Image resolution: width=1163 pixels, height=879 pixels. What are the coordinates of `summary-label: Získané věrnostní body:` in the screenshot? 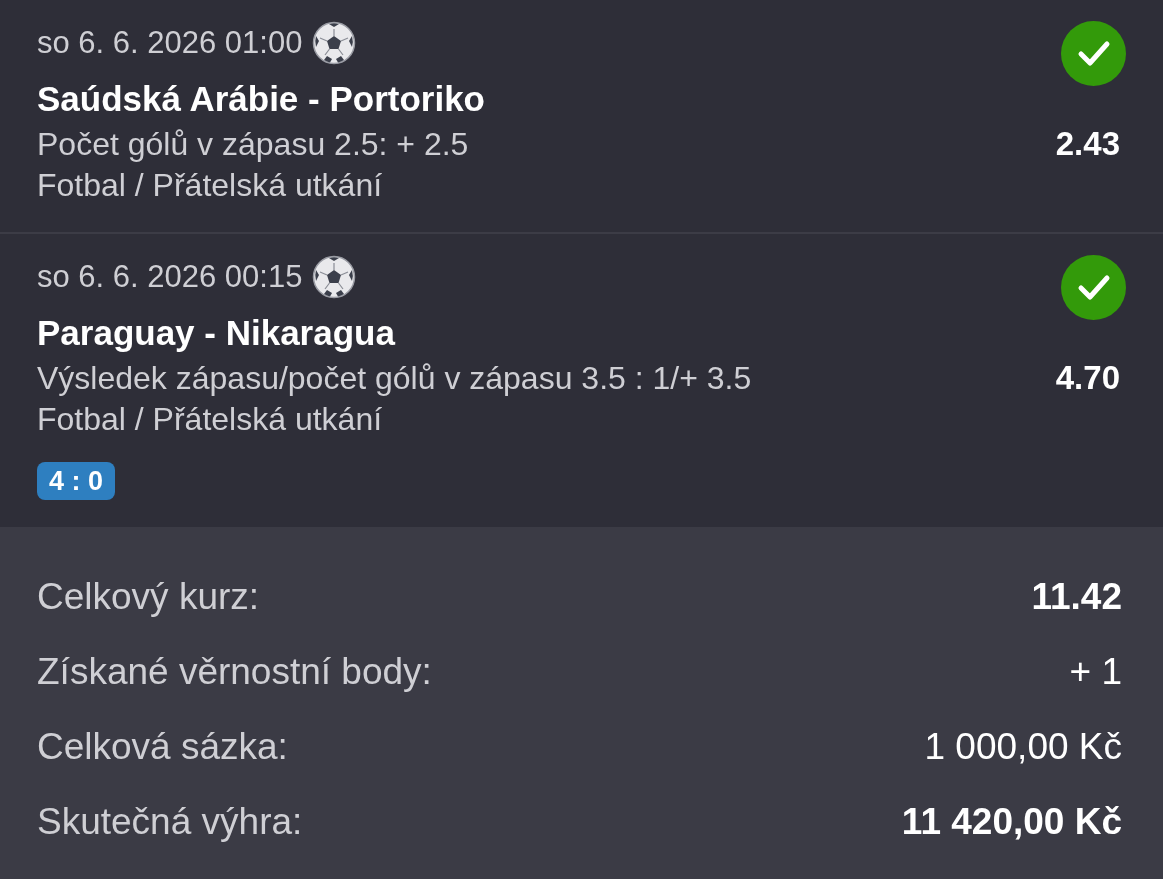 It's located at (234, 671).